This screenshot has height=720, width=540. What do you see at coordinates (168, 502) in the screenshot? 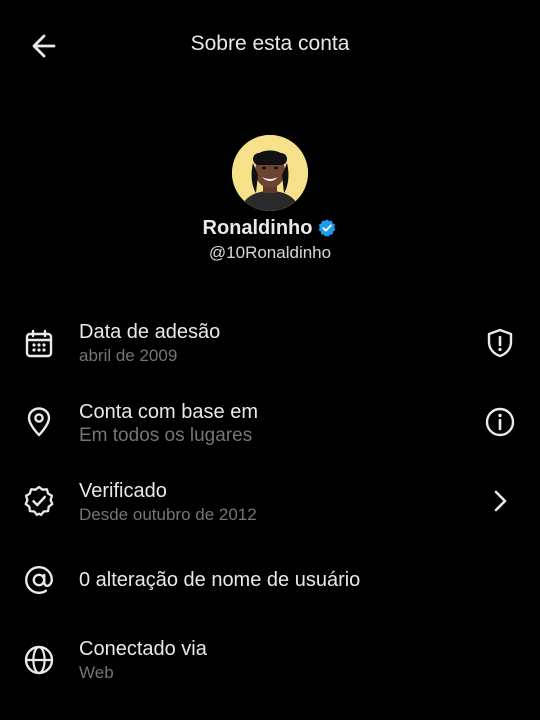
I see `row-text: Verificado Desde outubro de 2012` at bounding box center [168, 502].